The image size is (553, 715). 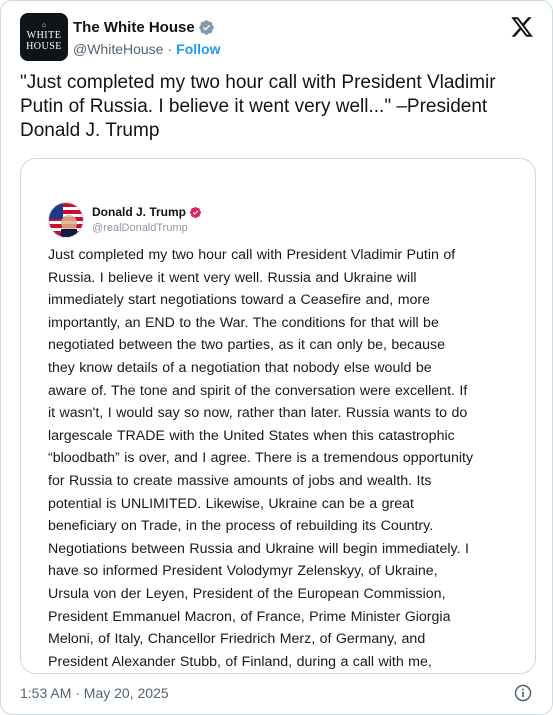 What do you see at coordinates (276, 693) in the screenshot?
I see `post-footer: 1:53 AM · May 20, 2025` at bounding box center [276, 693].